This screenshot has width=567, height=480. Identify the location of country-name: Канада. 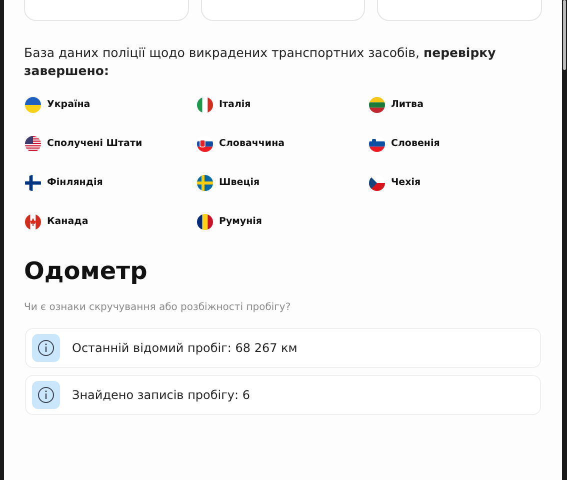
(67, 221).